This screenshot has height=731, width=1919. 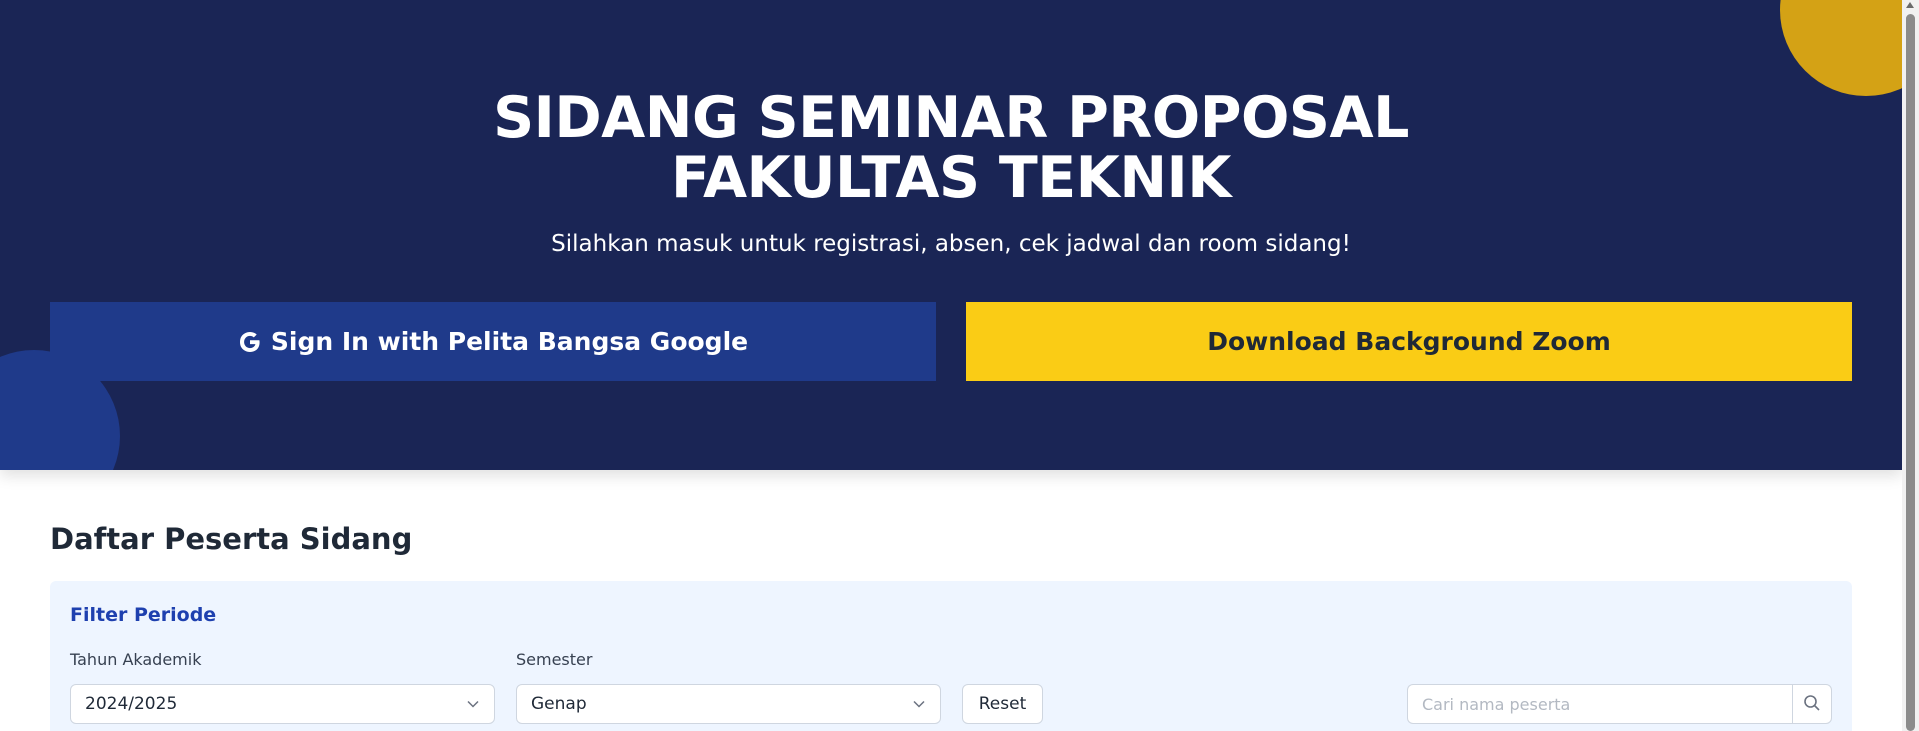 I want to click on semester-label: Semester, so click(x=554, y=659).